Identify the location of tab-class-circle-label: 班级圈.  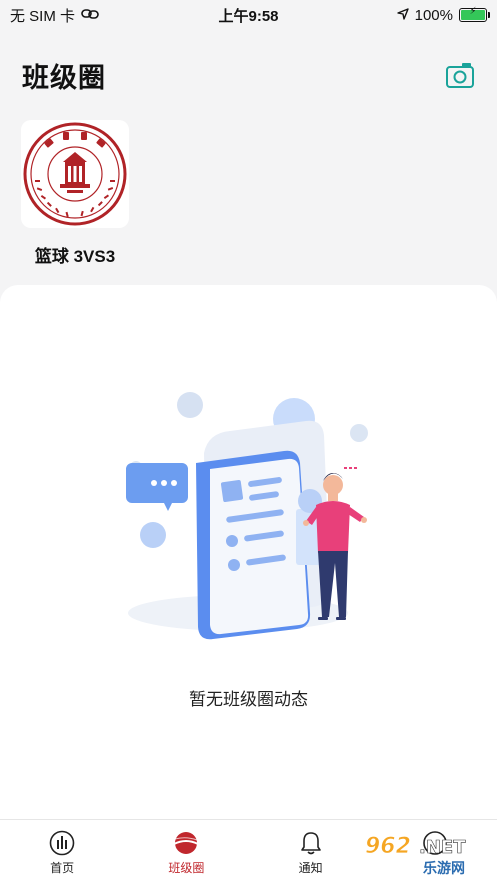
(186, 868).